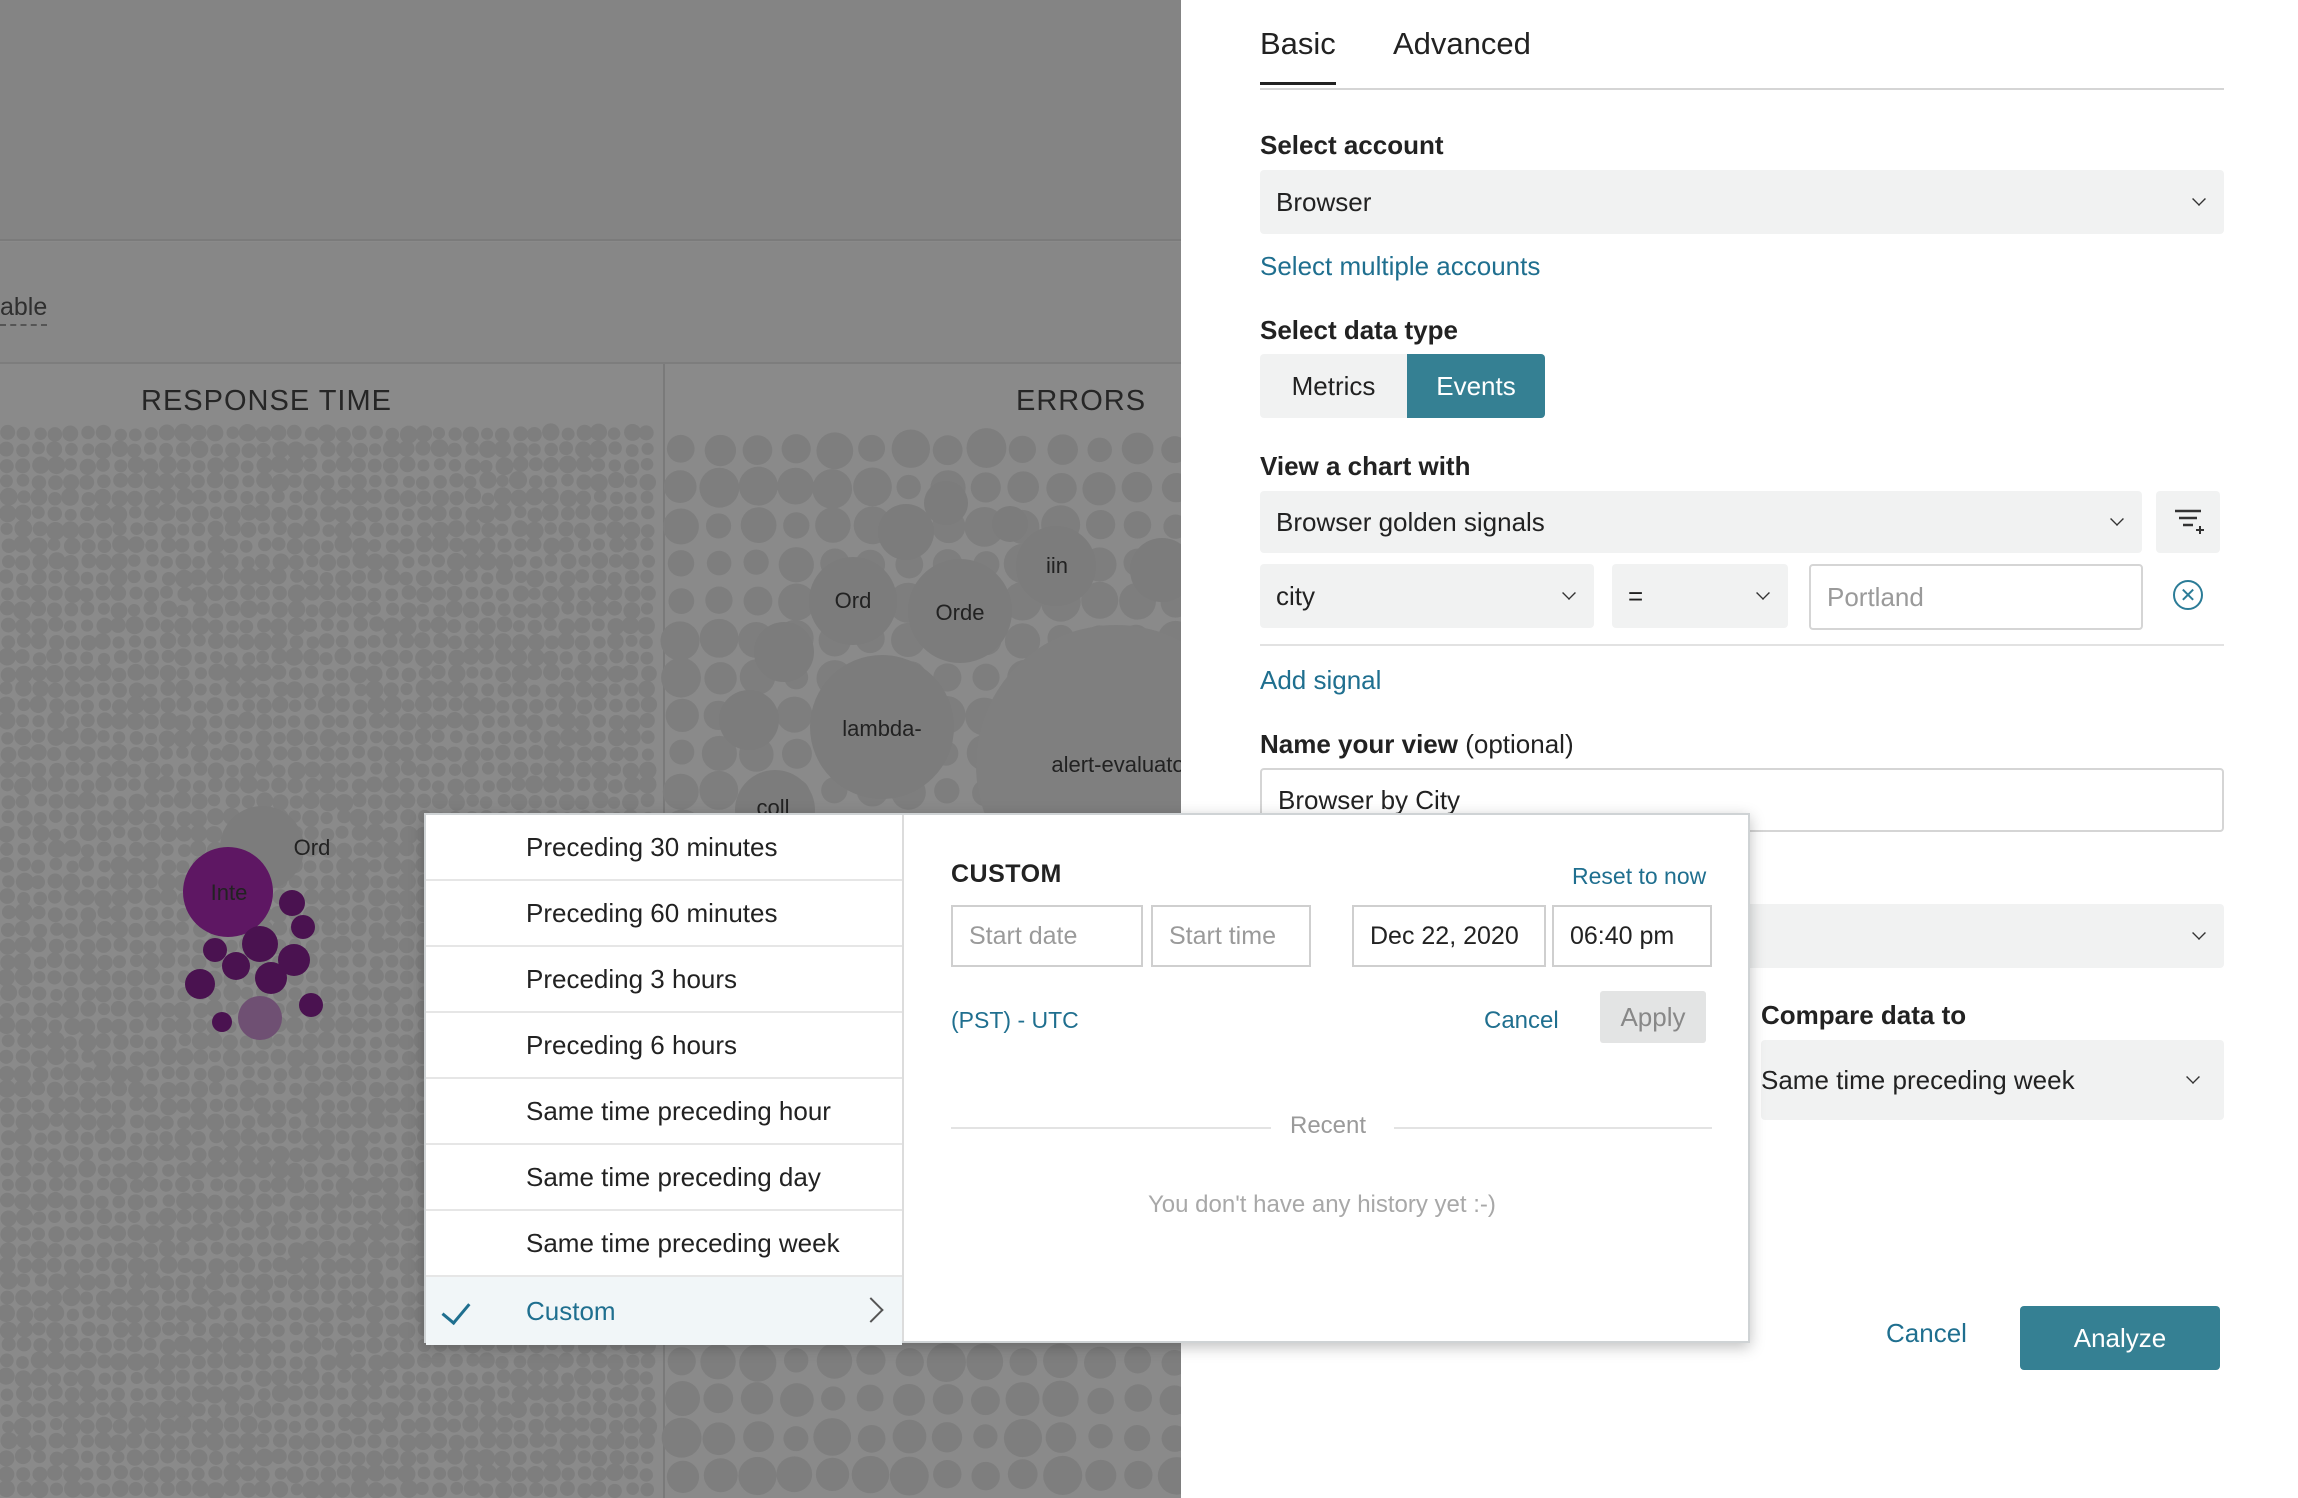  What do you see at coordinates (1400, 266) in the screenshot?
I see `select-multiple-accounts-link: Select multiple accounts` at bounding box center [1400, 266].